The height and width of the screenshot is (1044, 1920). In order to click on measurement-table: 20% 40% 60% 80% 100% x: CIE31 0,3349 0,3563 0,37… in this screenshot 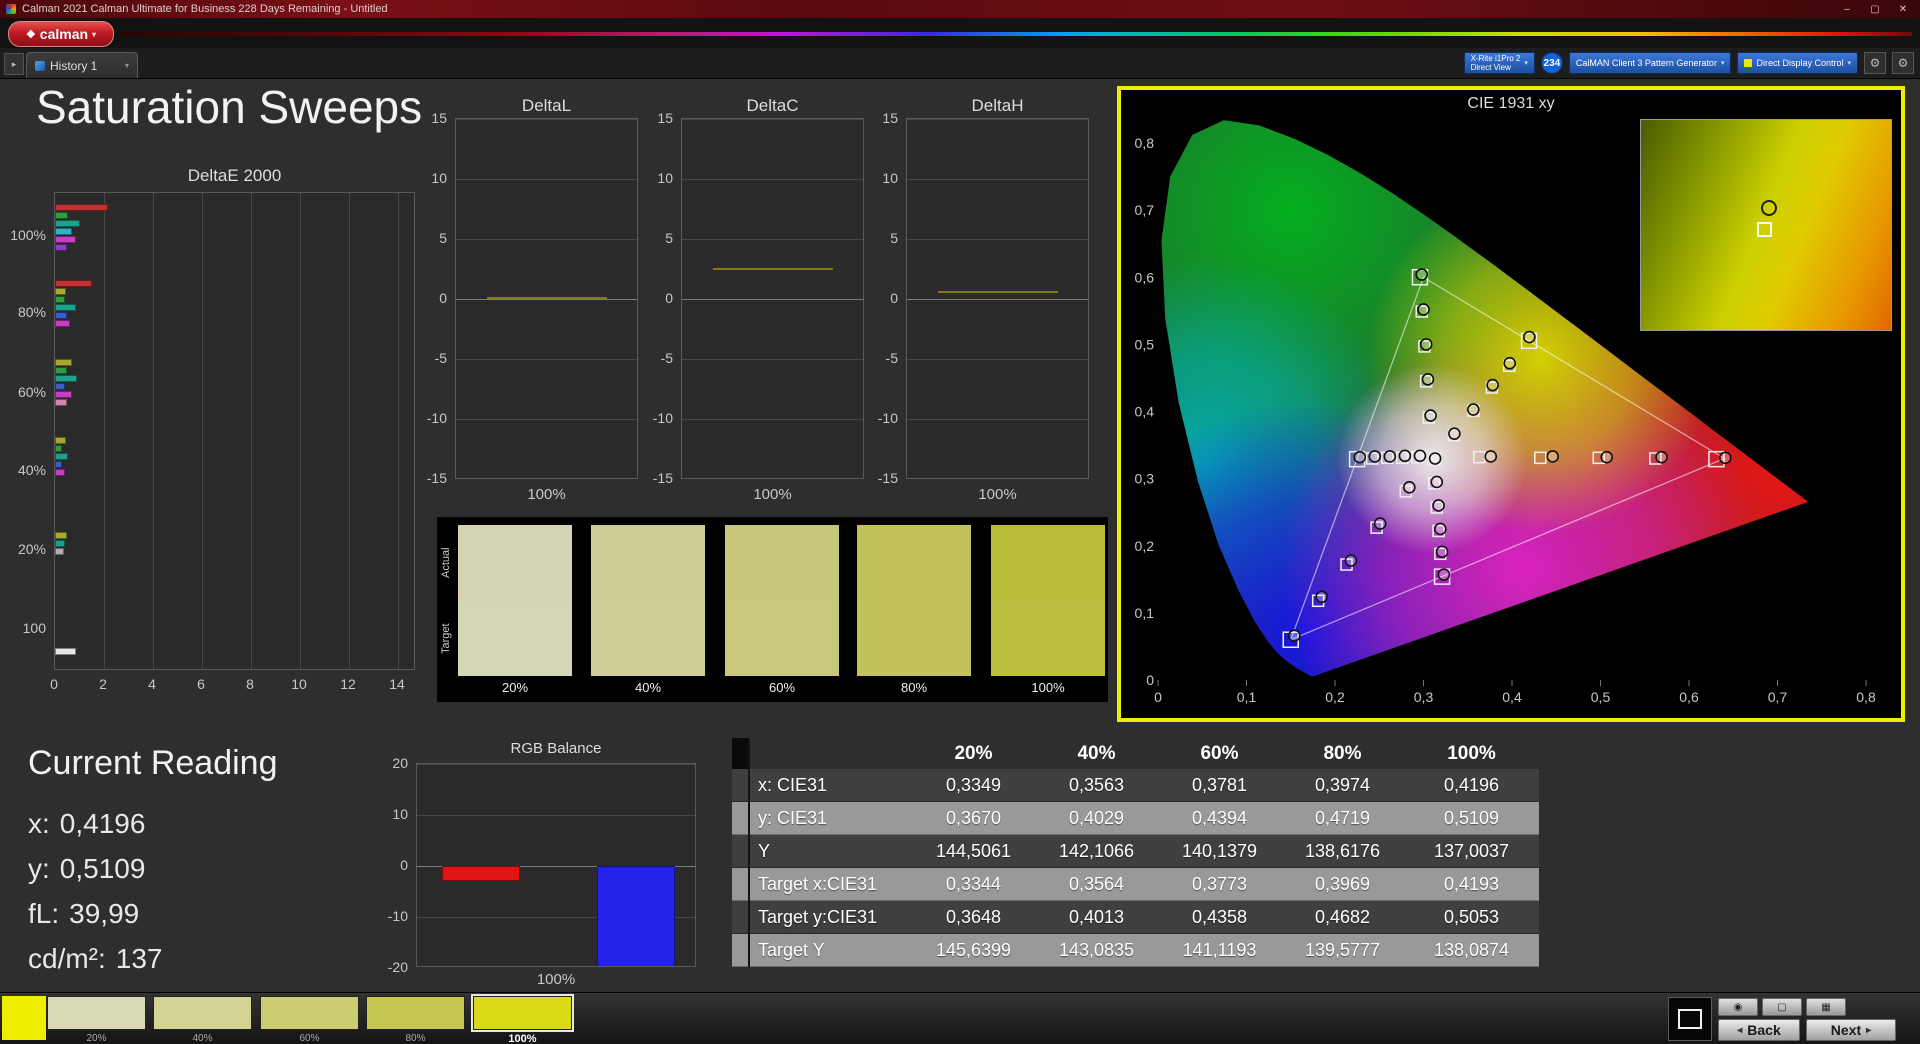, I will do `click(1135, 852)`.